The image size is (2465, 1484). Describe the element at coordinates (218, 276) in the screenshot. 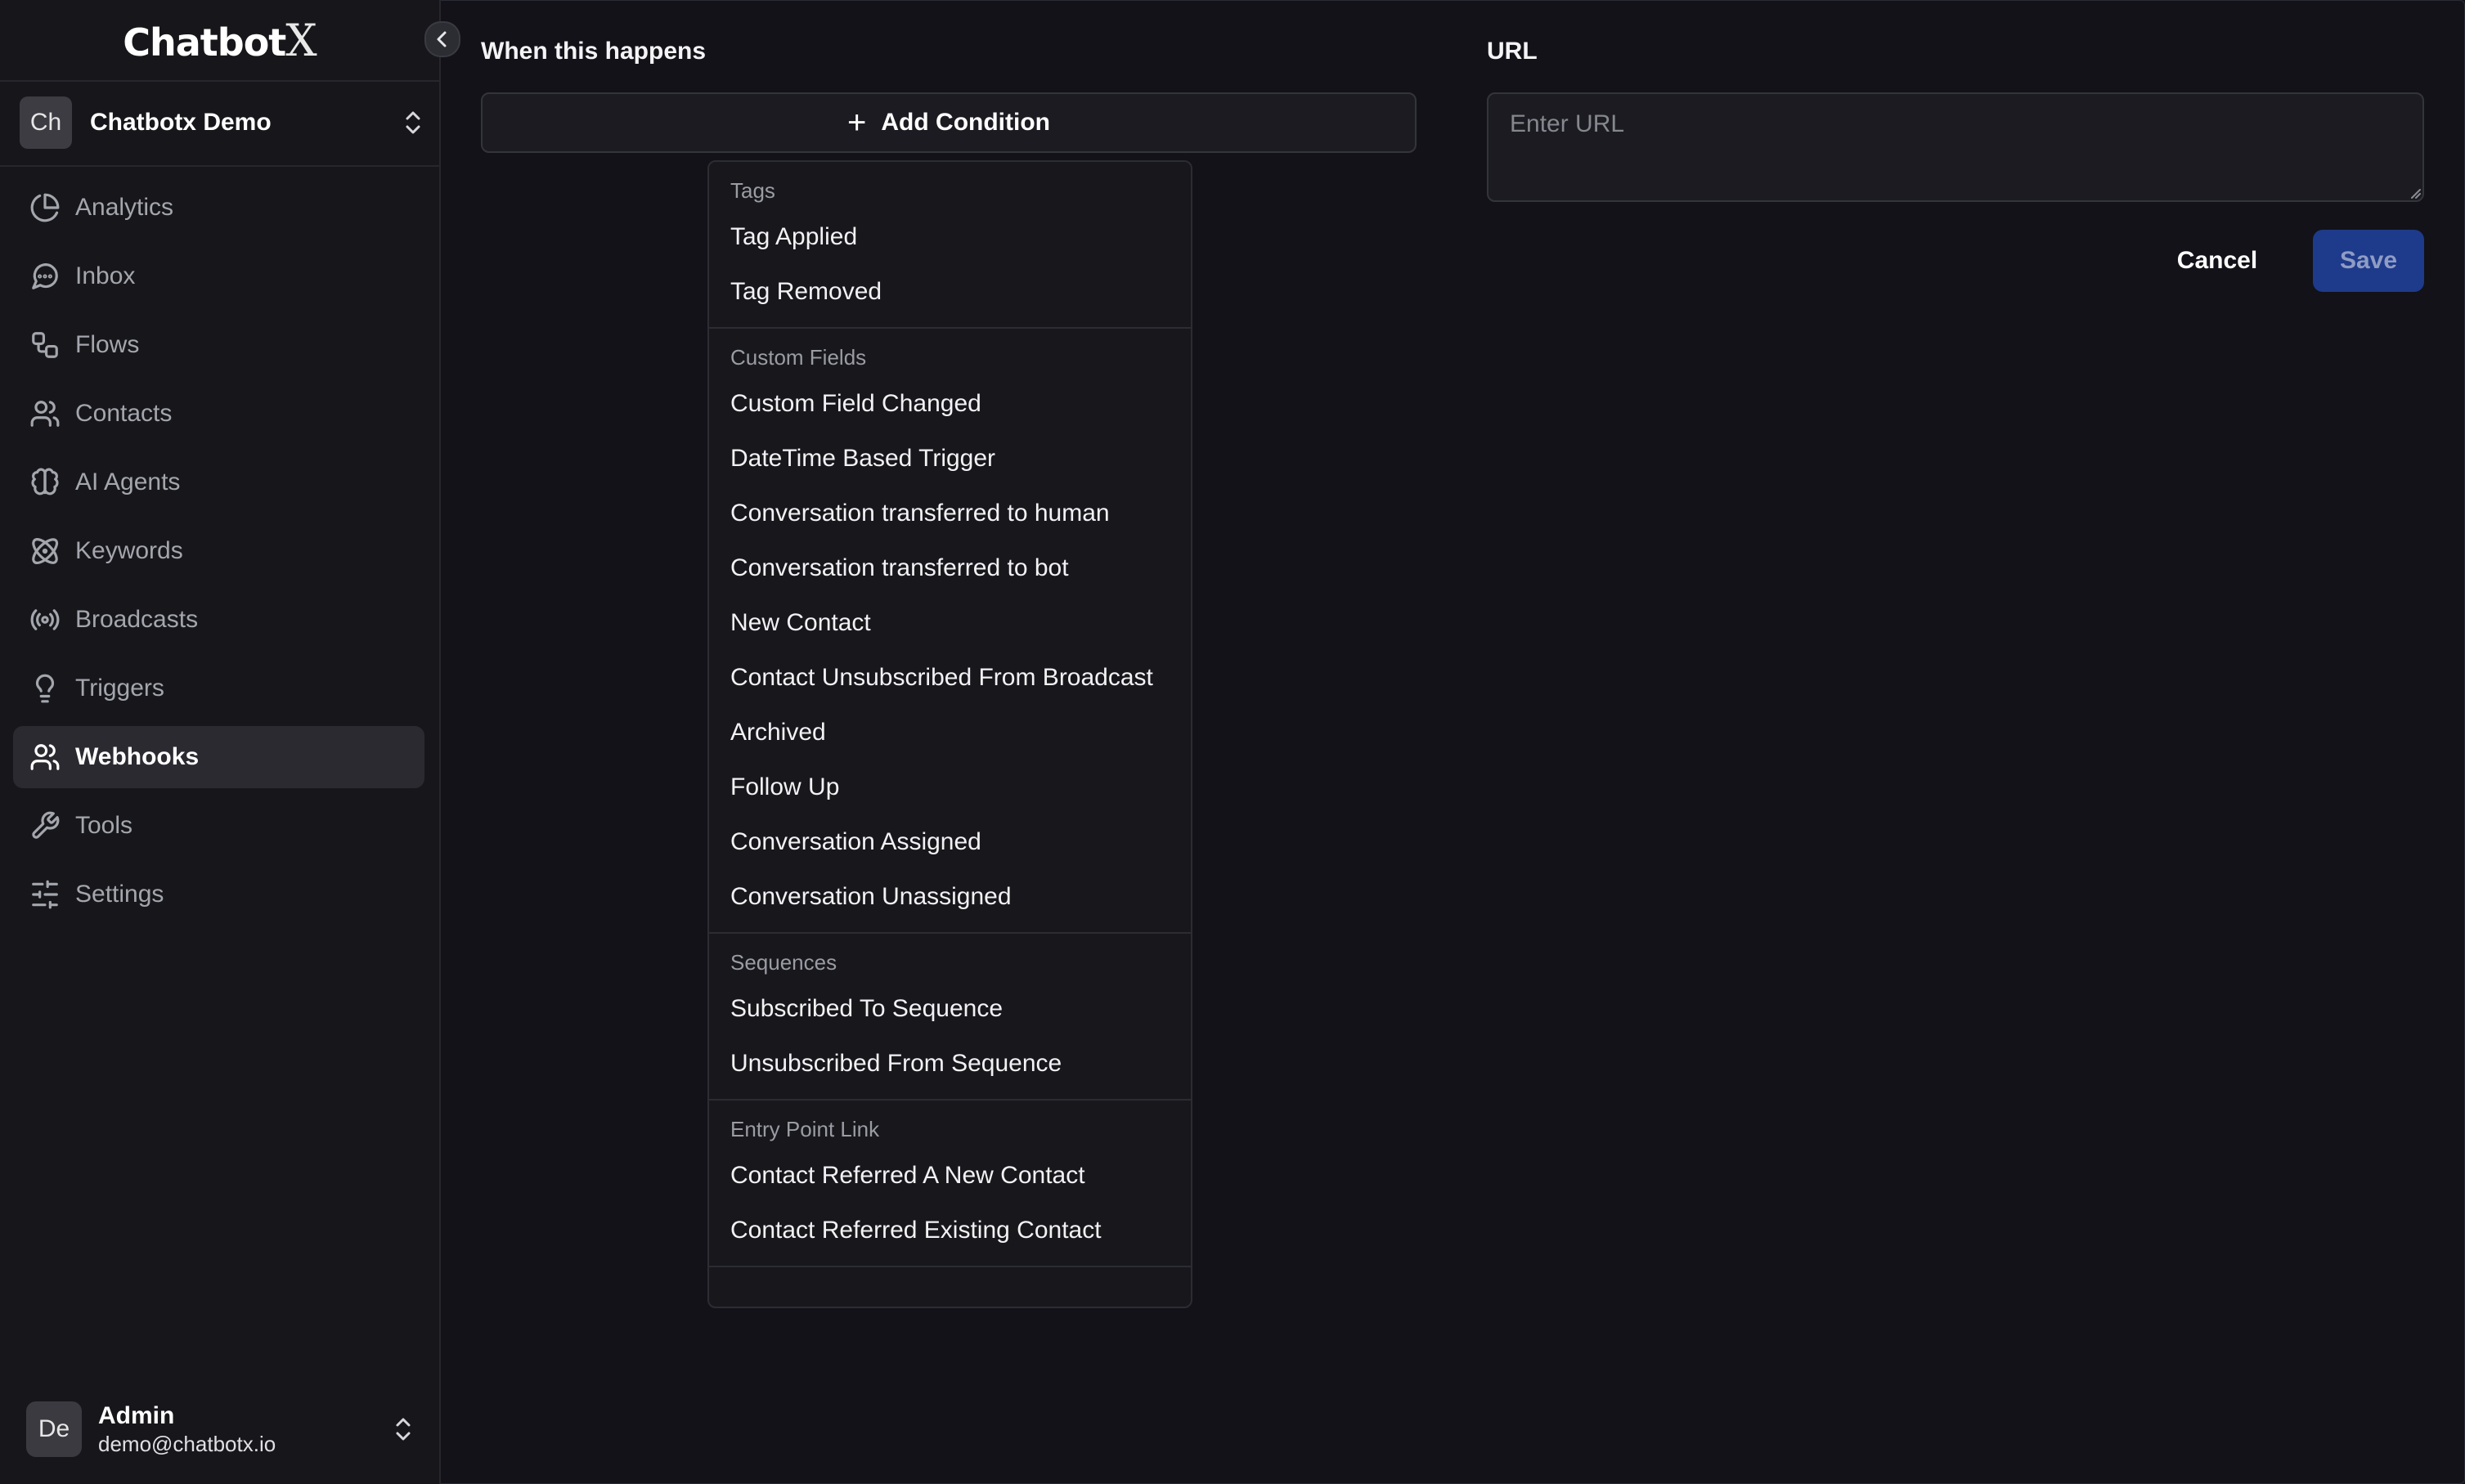

I see `sidebar-item-inbox: Inbox` at that location.